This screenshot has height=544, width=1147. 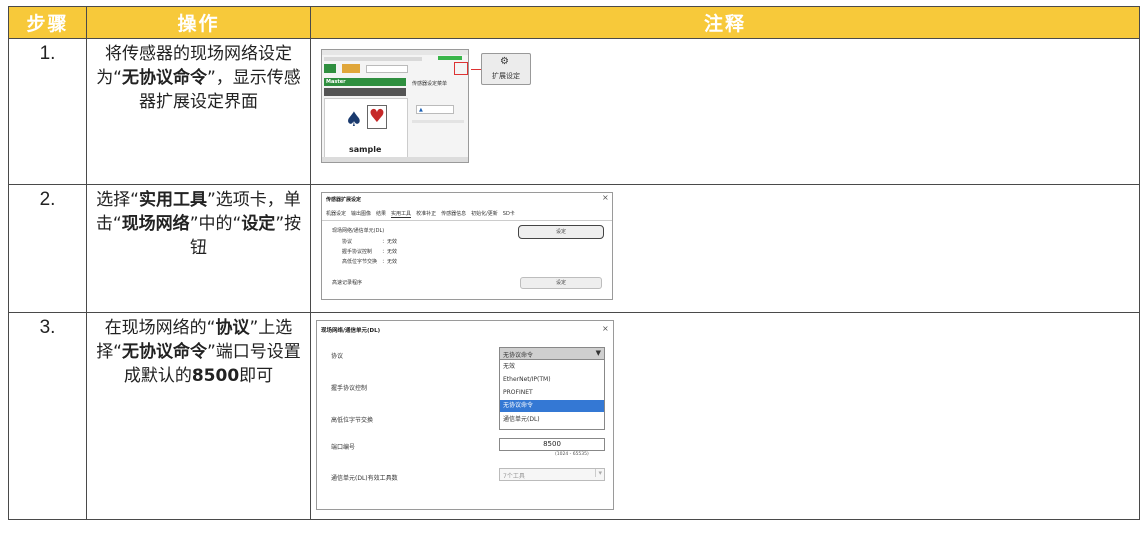 What do you see at coordinates (390, 242) in the screenshot?
I see `field-value-0: ：无效` at bounding box center [390, 242].